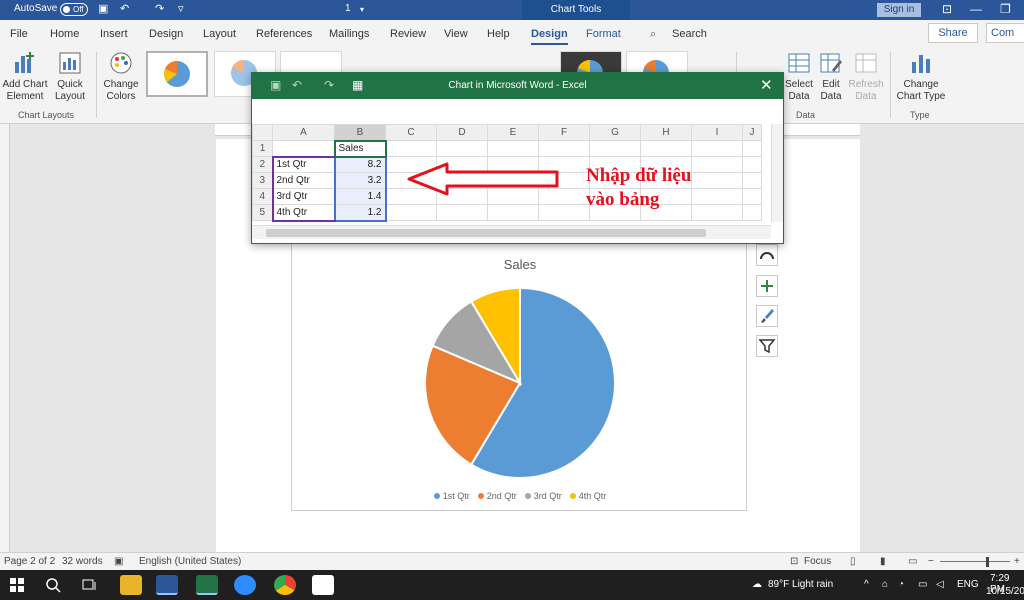  Describe the element at coordinates (767, 255) in the screenshot. I see `layout-options-button` at that location.